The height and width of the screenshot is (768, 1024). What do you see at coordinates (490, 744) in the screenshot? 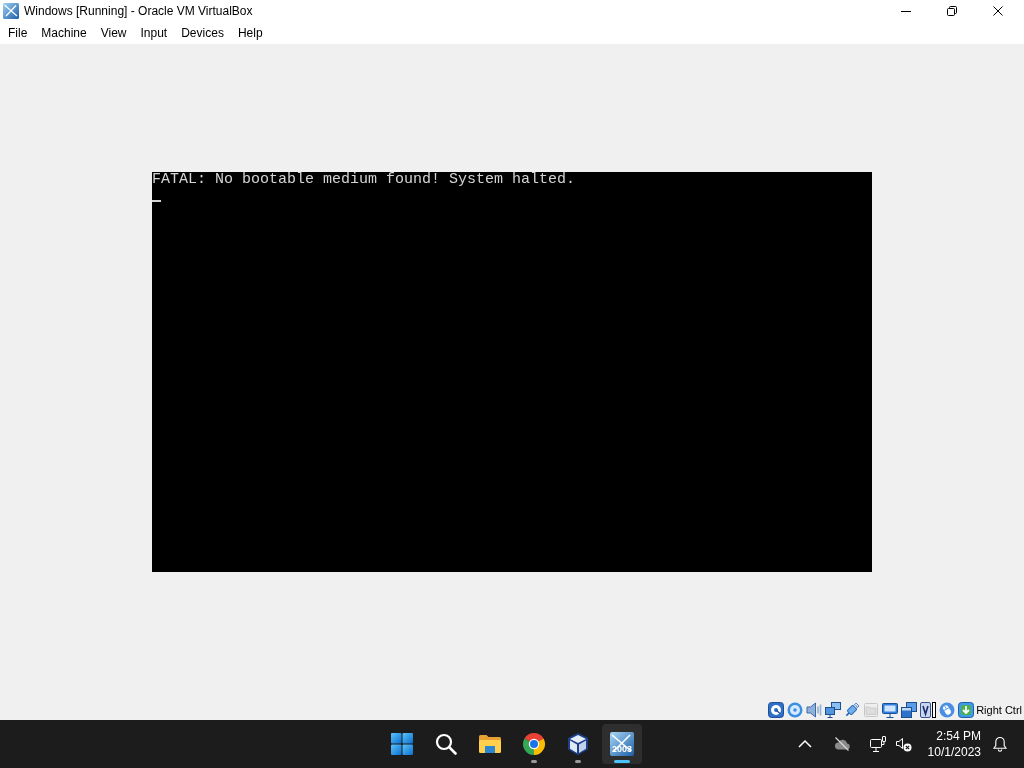
I see `folder-icon` at bounding box center [490, 744].